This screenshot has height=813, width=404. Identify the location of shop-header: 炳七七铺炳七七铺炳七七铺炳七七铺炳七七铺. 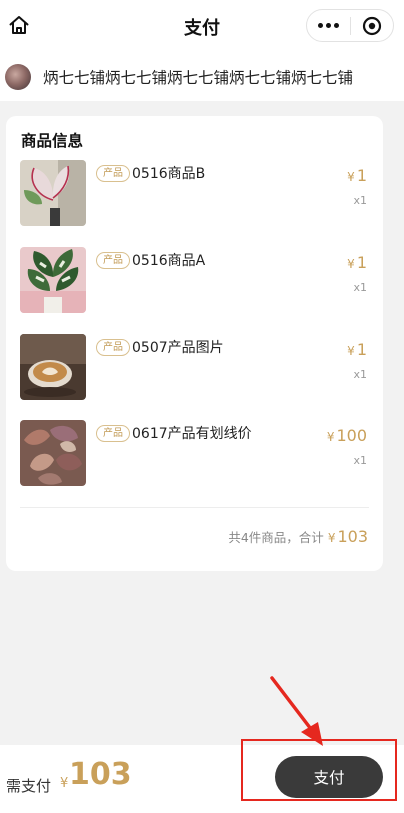
(202, 77).